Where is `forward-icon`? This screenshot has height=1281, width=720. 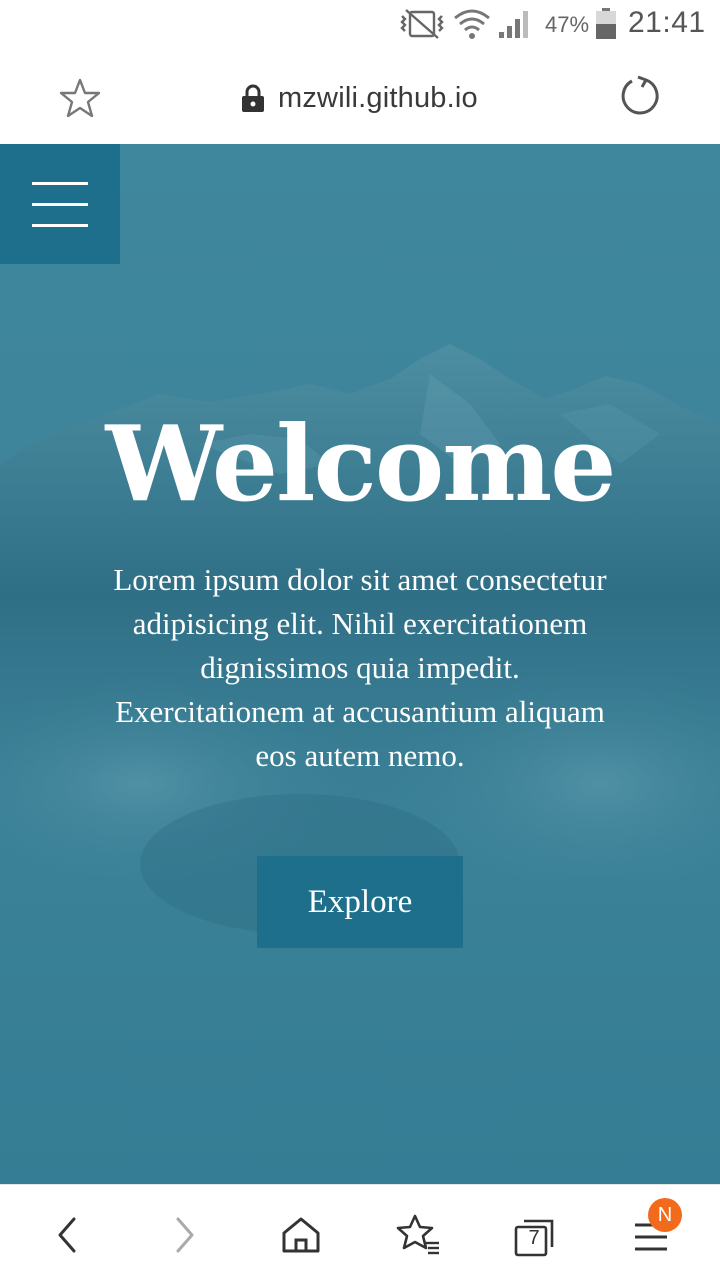 forward-icon is located at coordinates (185, 1235).